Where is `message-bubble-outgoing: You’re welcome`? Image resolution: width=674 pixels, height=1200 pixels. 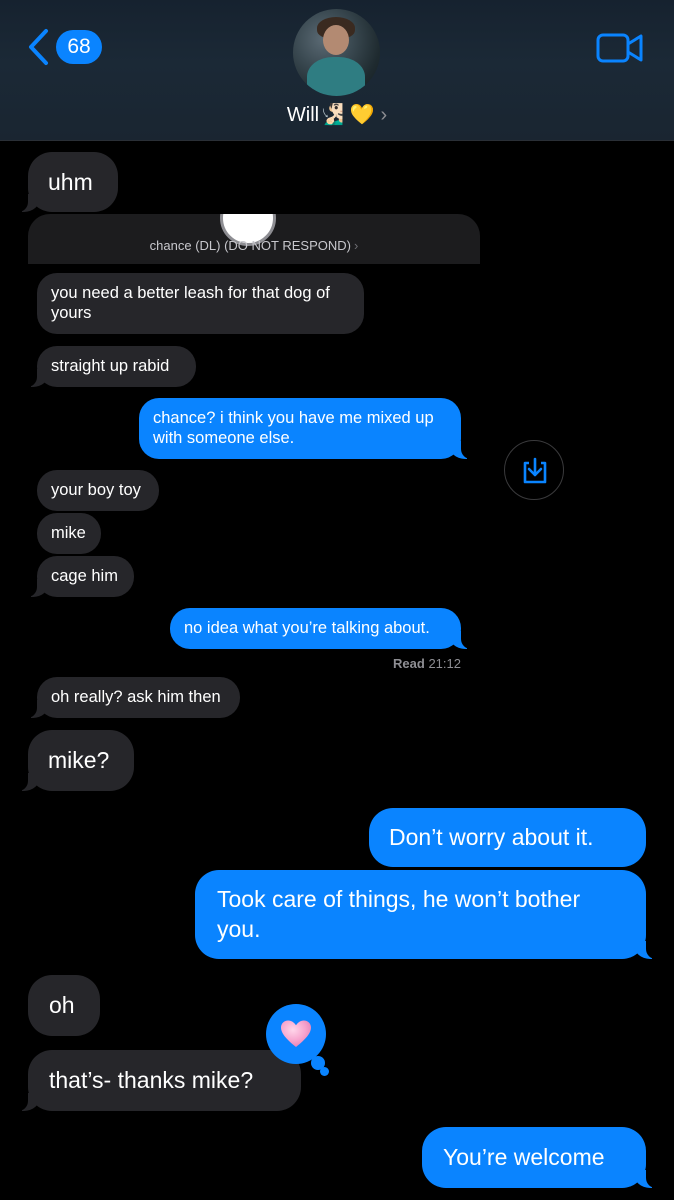 message-bubble-outgoing: You’re welcome is located at coordinates (541, 1157).